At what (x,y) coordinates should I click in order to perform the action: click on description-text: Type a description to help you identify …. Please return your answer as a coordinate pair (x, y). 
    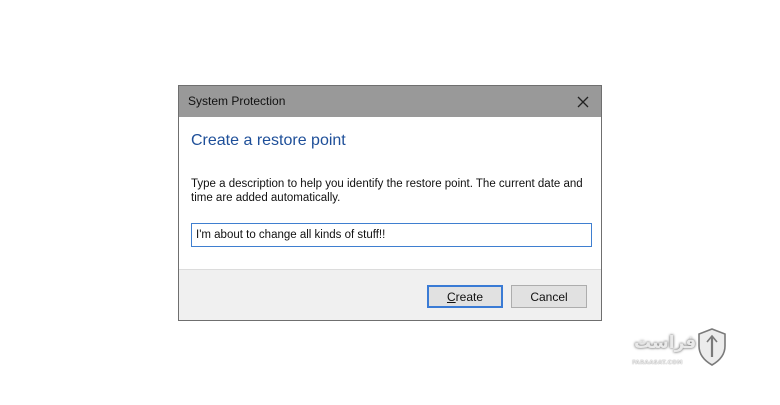
    Looking at the image, I should click on (387, 191).